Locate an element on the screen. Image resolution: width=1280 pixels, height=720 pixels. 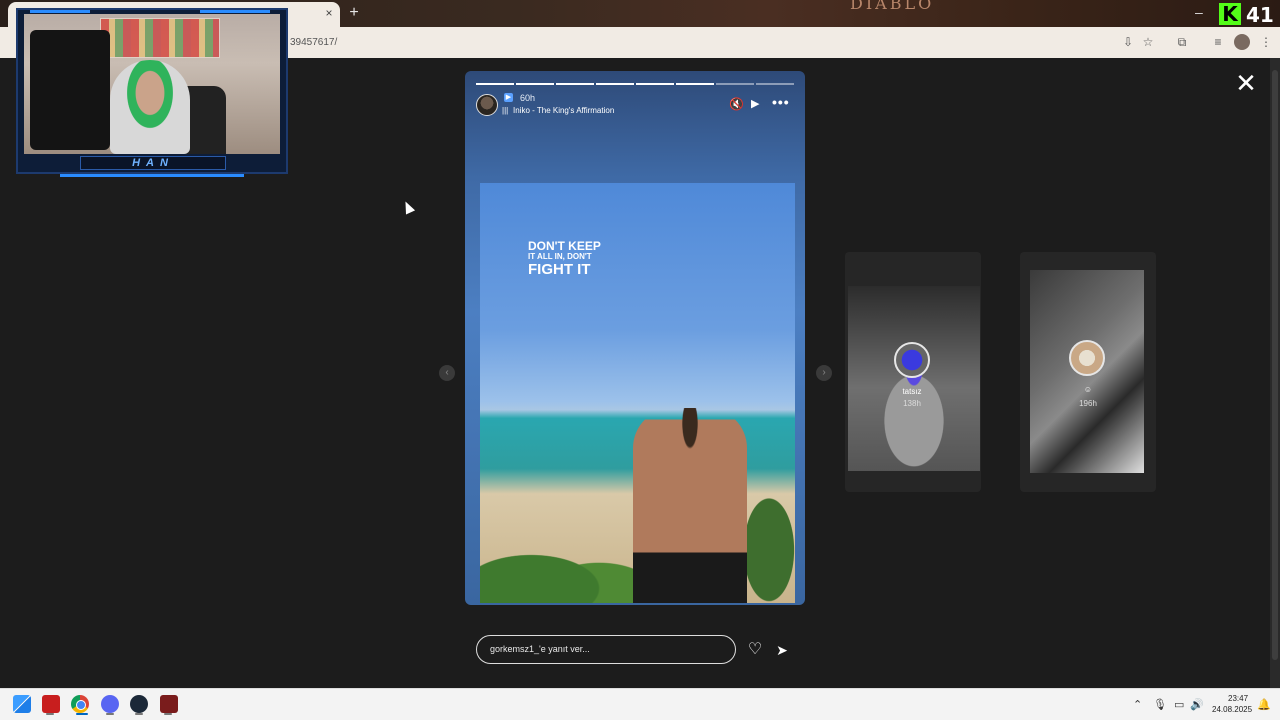
notification-icon: 🔔 is located at coordinates (1264, 704).